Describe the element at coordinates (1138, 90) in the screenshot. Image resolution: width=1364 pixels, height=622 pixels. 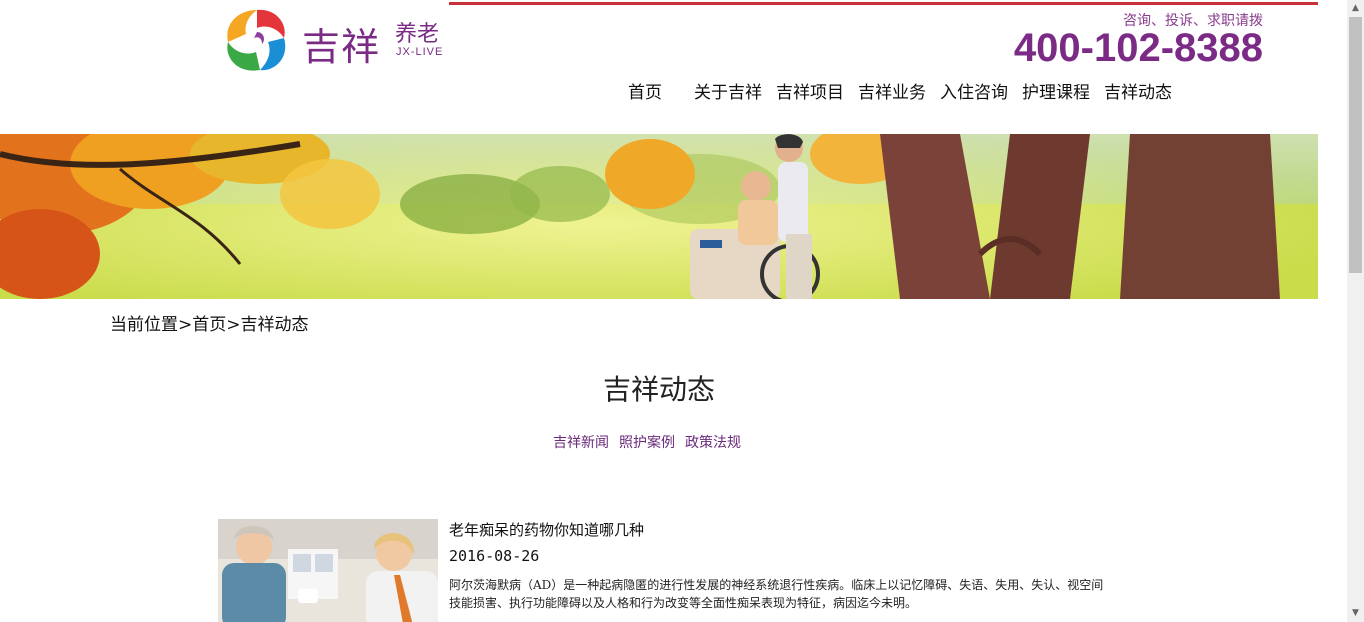
I see `nav-item-news: 吉祥动态` at that location.